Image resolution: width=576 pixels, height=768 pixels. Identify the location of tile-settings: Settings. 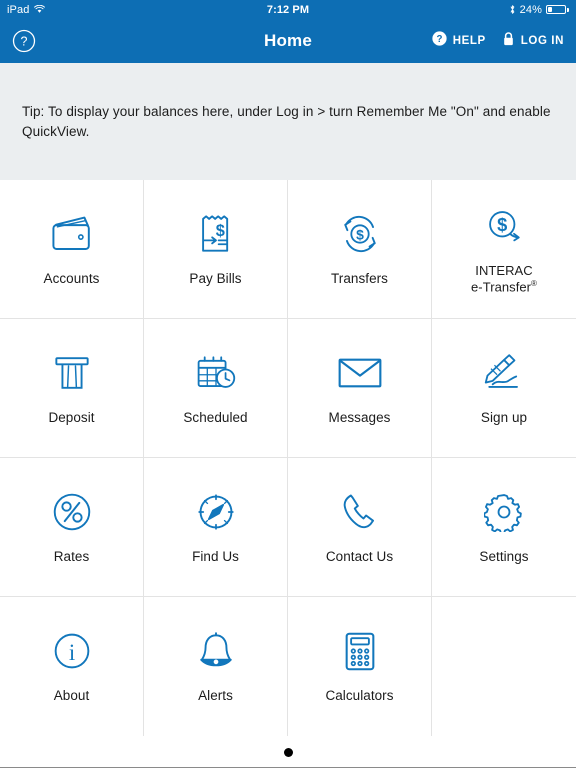
(504, 527).